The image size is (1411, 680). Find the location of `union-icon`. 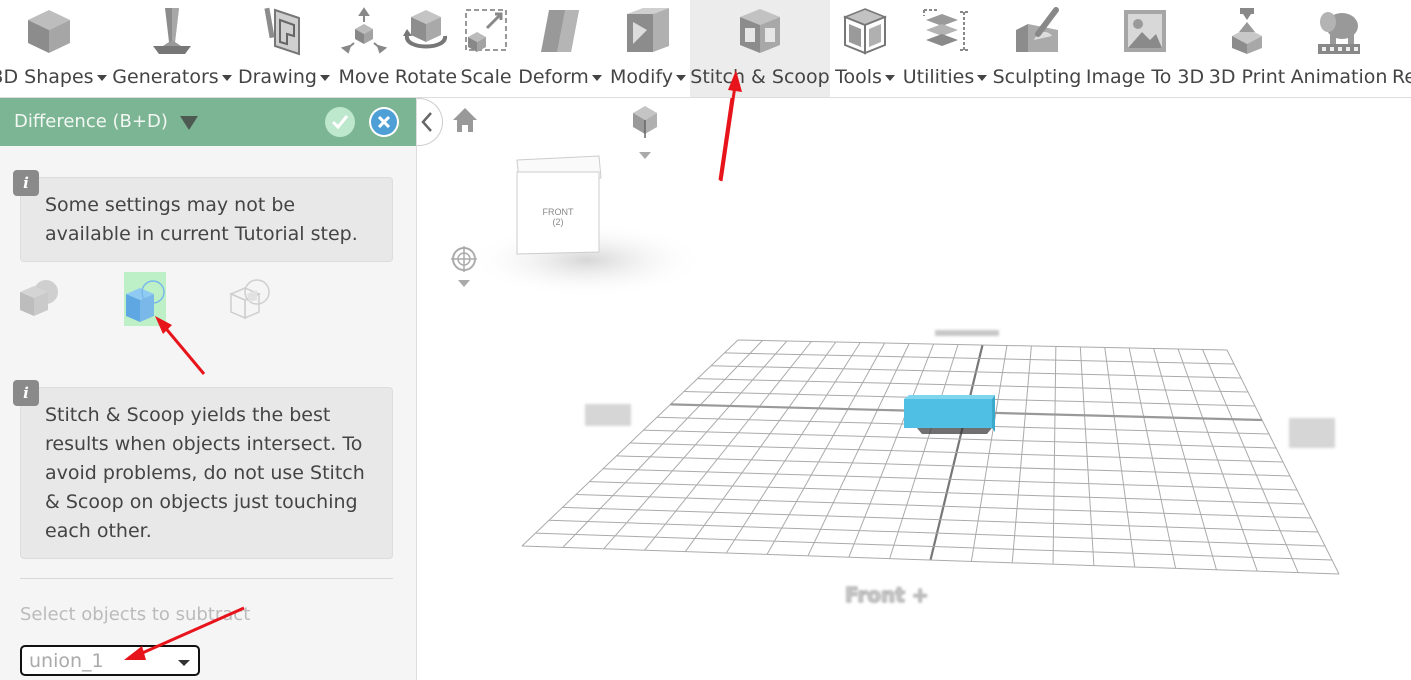

union-icon is located at coordinates (39, 298).